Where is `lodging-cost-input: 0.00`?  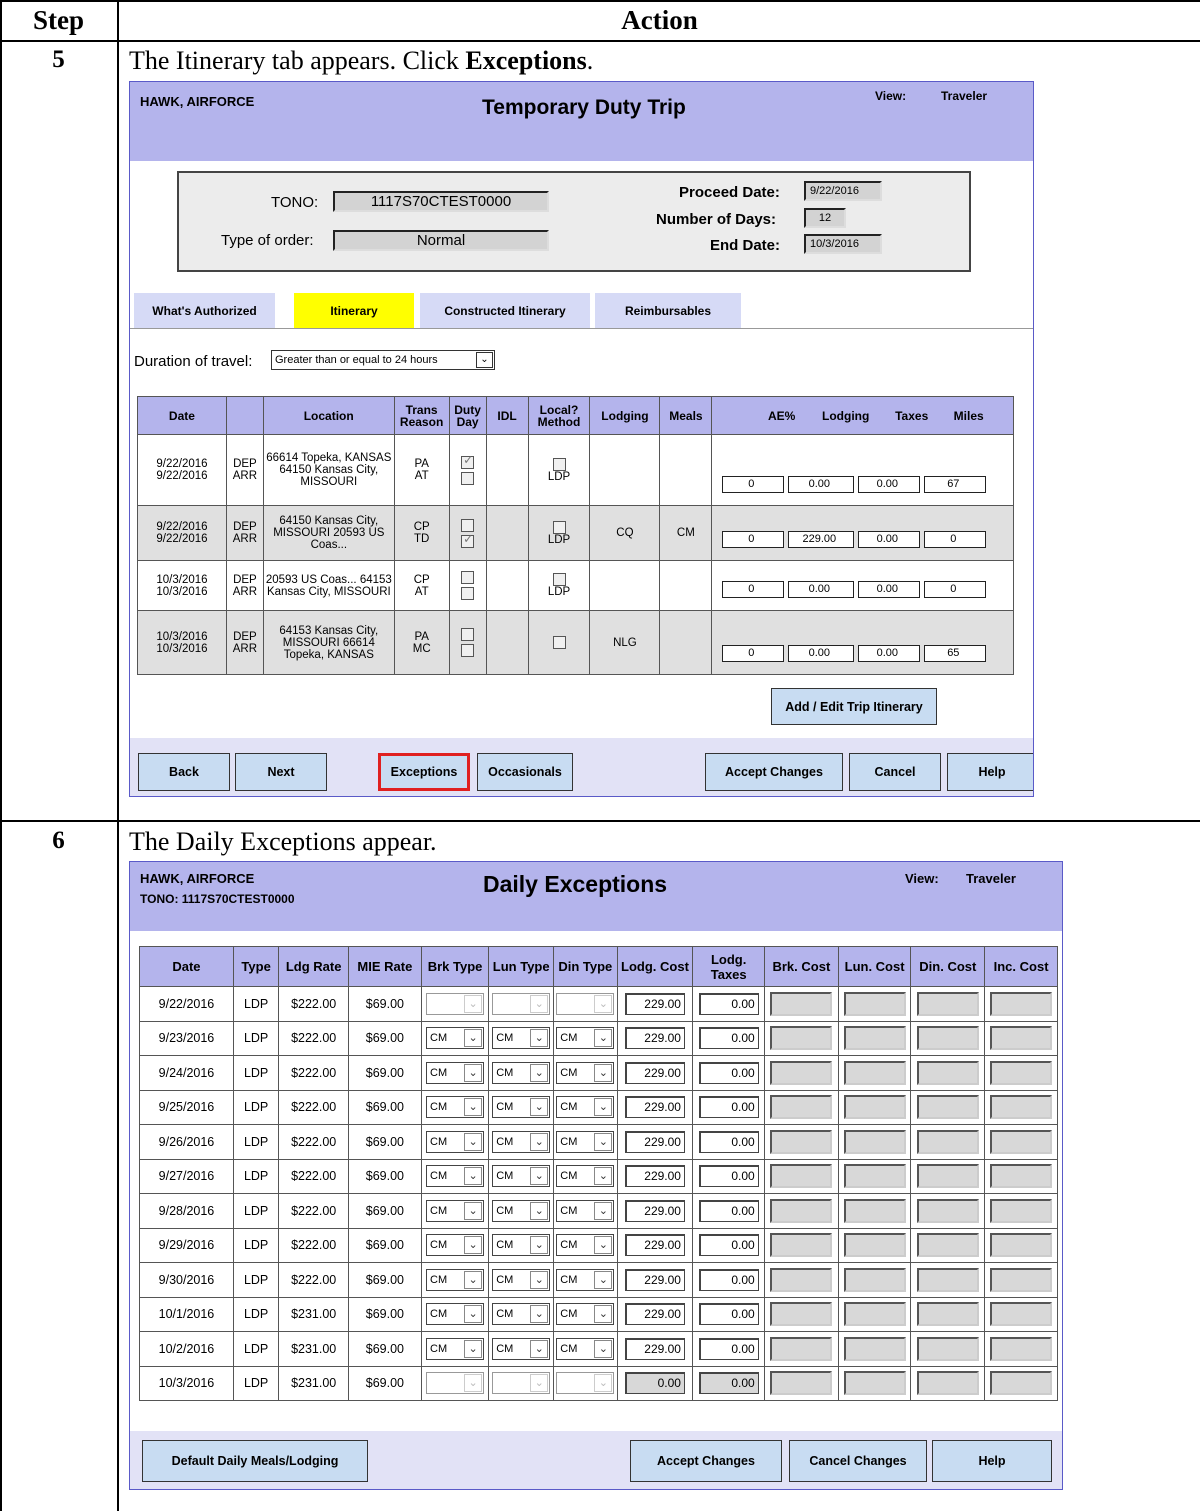 lodging-cost-input: 0.00 is located at coordinates (654, 1383).